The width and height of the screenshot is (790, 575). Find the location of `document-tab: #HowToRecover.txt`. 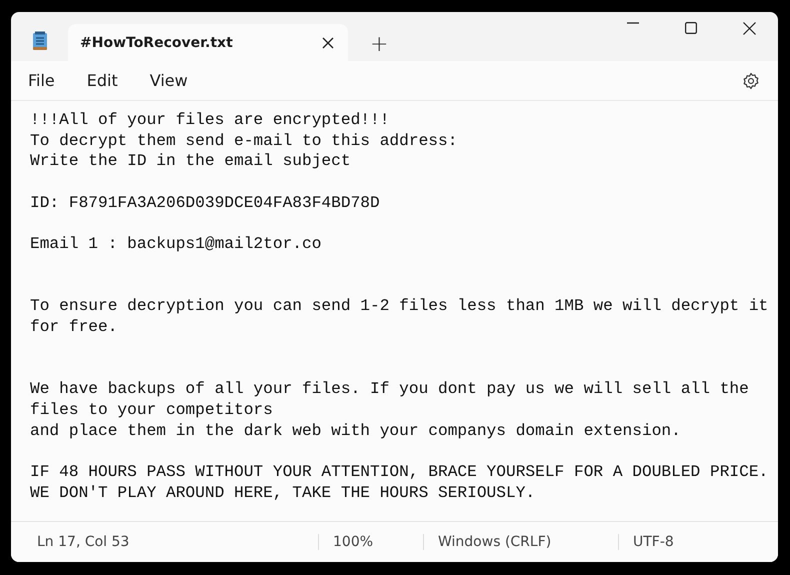

document-tab: #HowToRecover.txt is located at coordinates (208, 42).